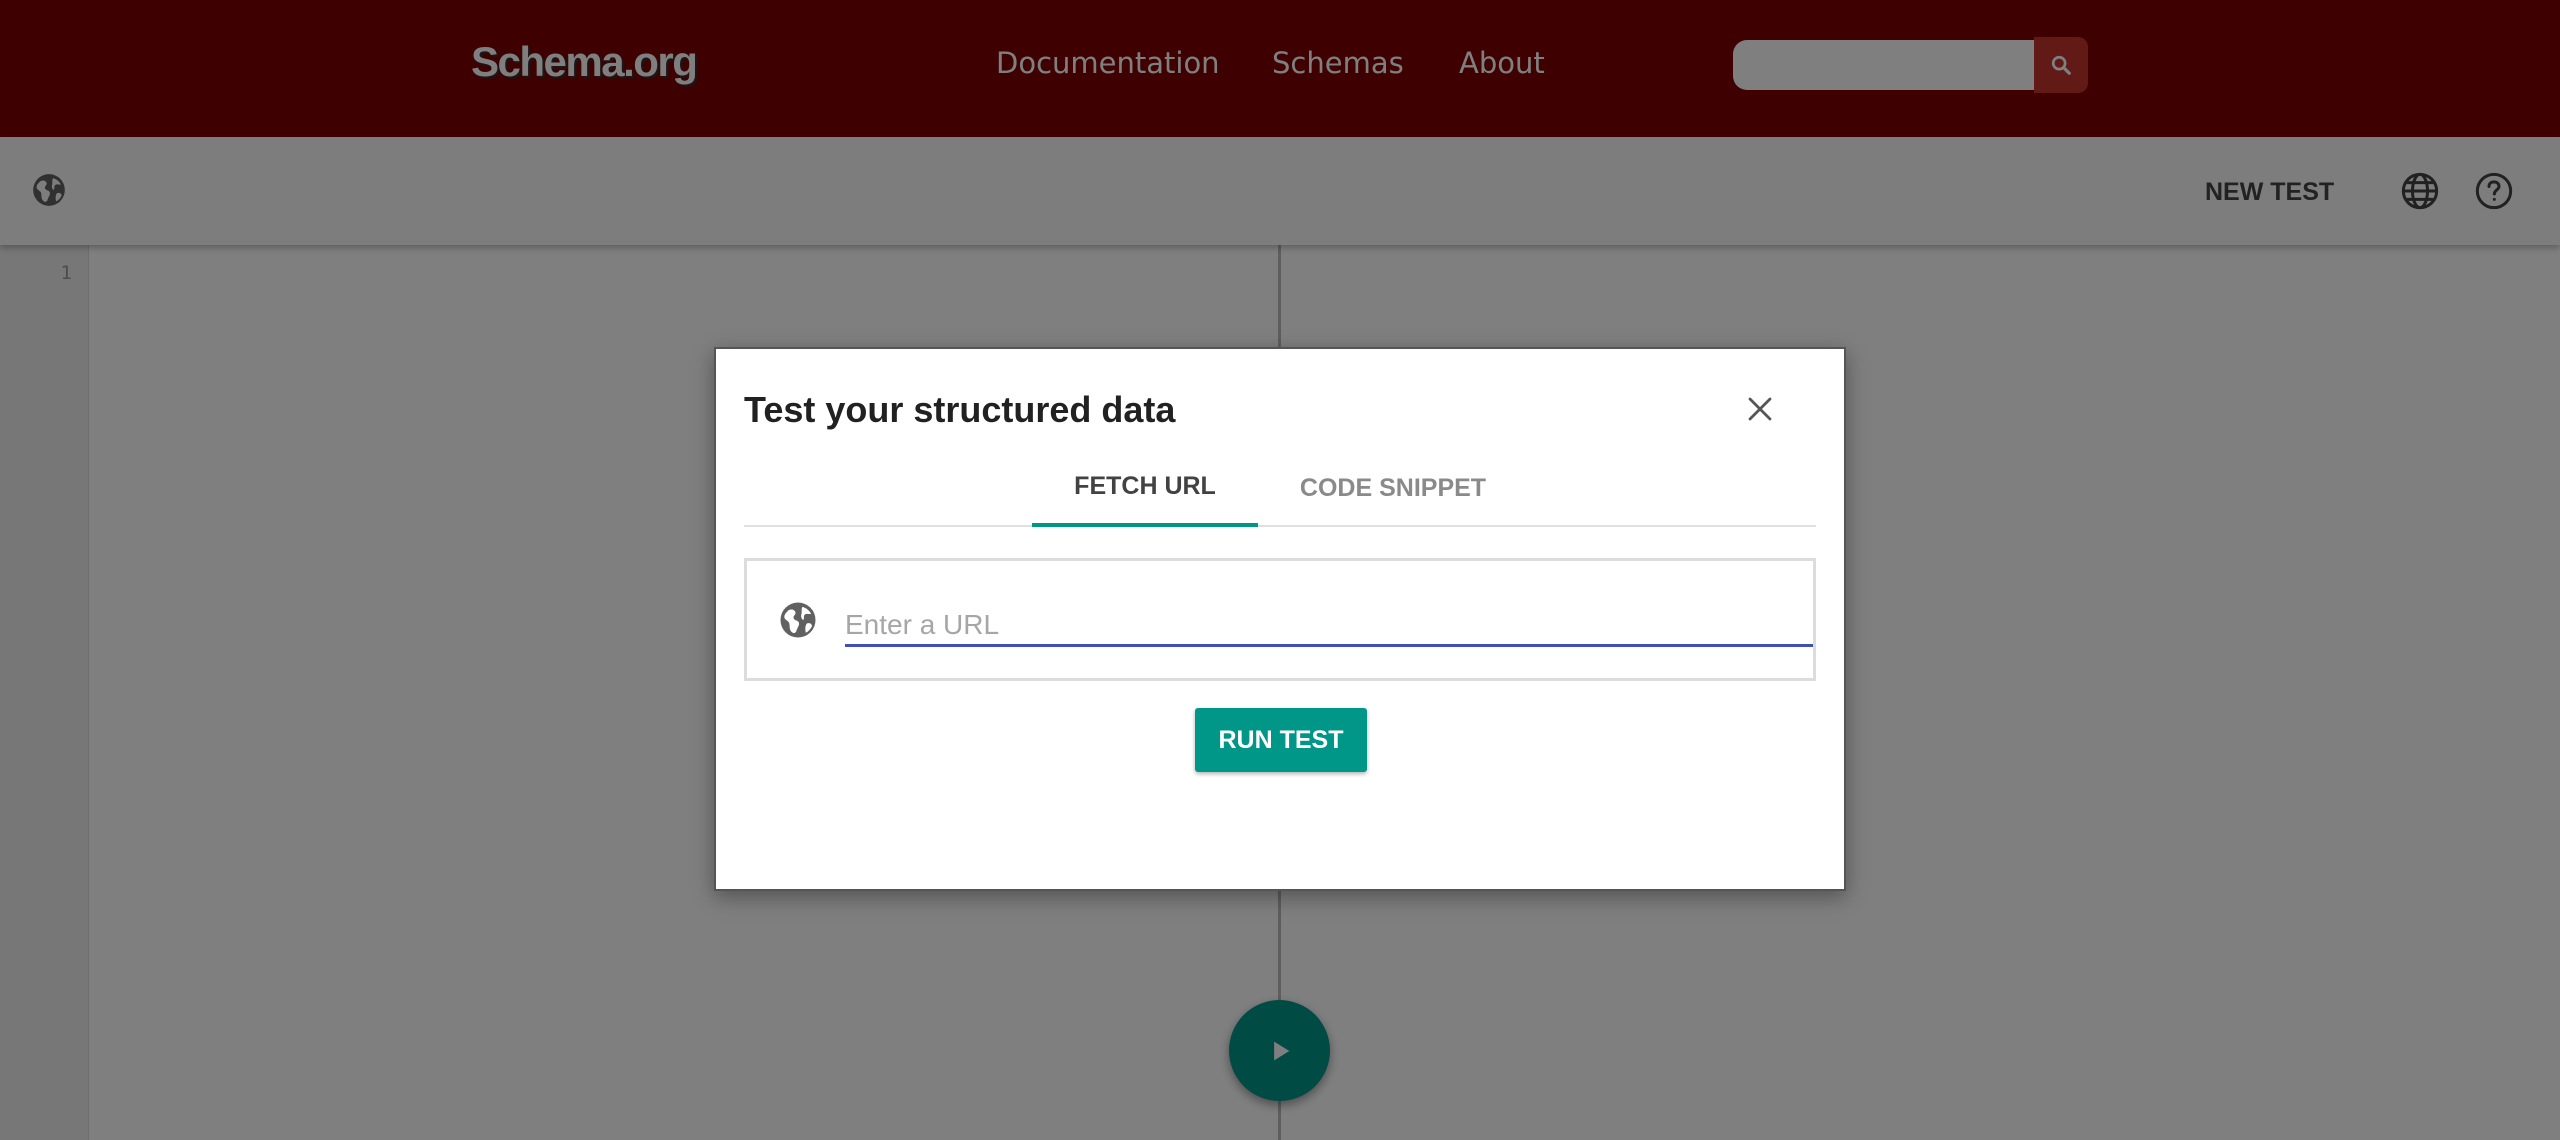  I want to click on tab-fetch-url: FETCH URL, so click(1145, 488).